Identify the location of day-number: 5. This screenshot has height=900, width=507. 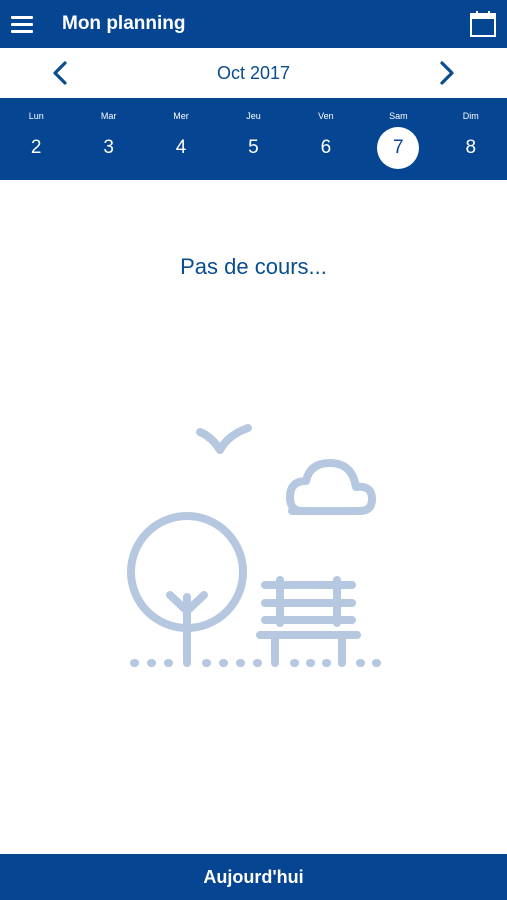
(253, 147).